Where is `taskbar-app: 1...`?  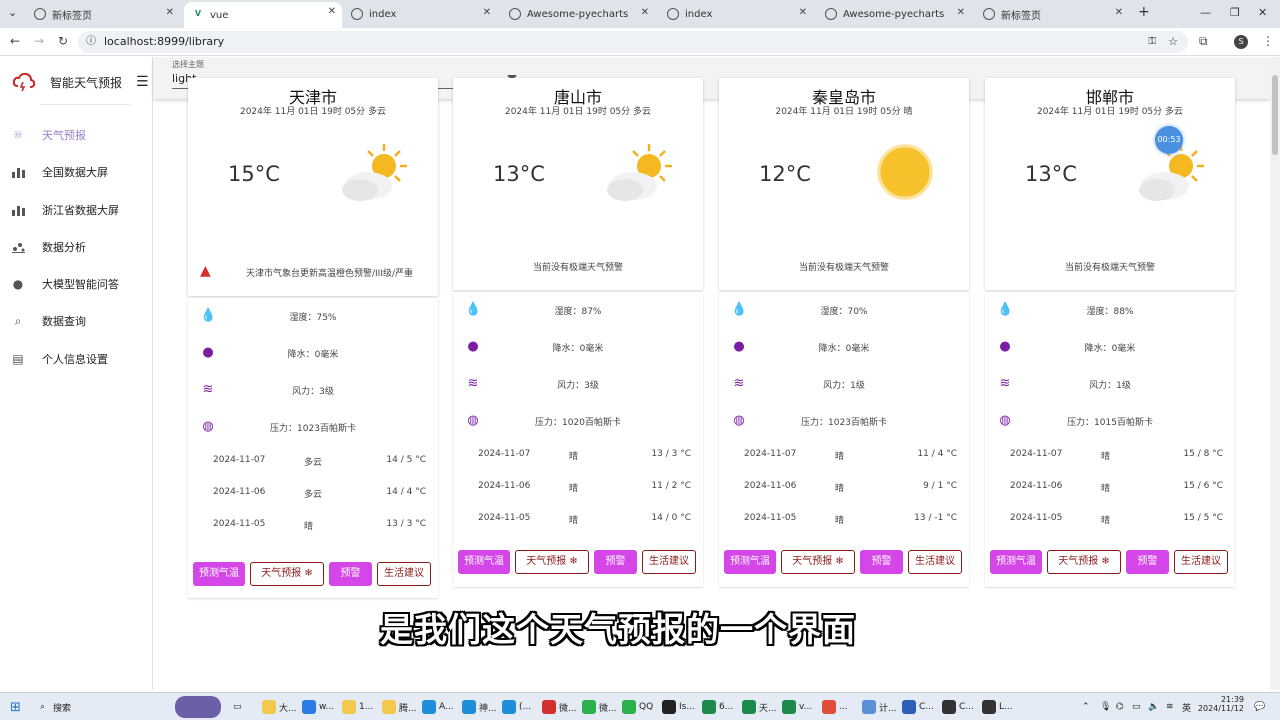 taskbar-app: 1... is located at coordinates (357, 707).